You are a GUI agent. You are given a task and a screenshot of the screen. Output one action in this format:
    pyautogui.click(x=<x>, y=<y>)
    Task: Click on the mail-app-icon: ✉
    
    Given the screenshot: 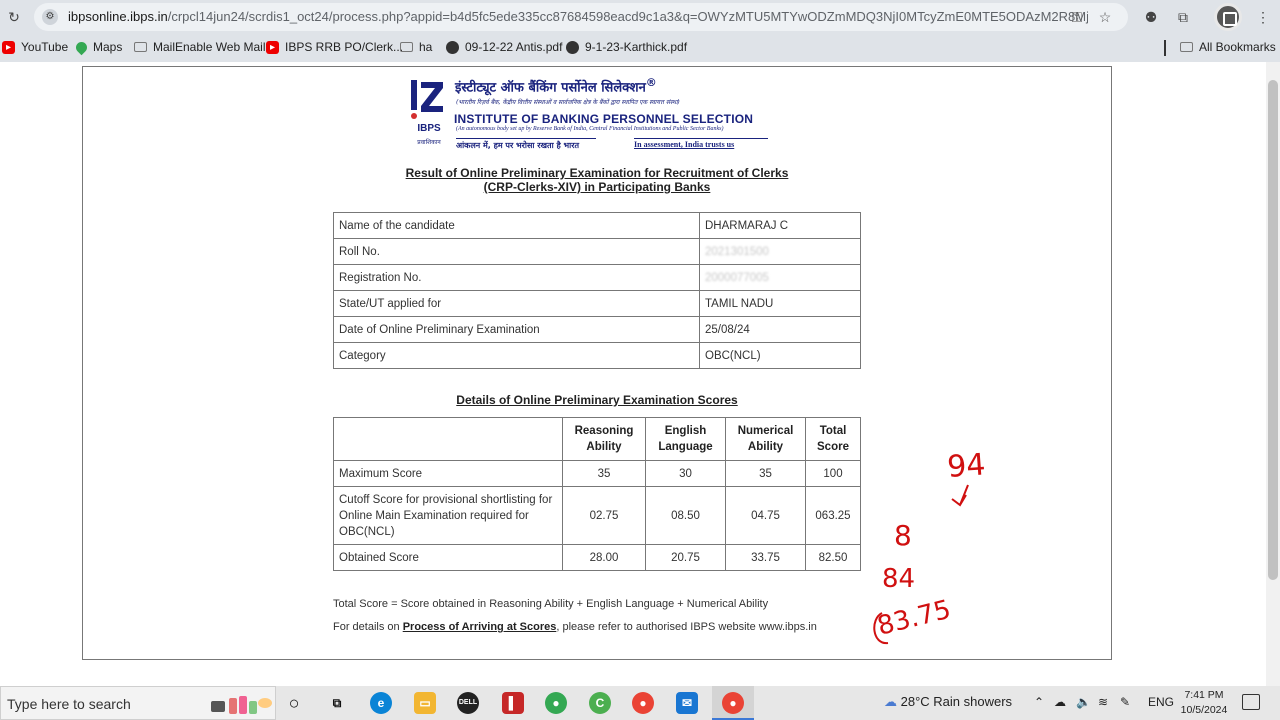 What is the action you would take?
    pyautogui.click(x=687, y=703)
    